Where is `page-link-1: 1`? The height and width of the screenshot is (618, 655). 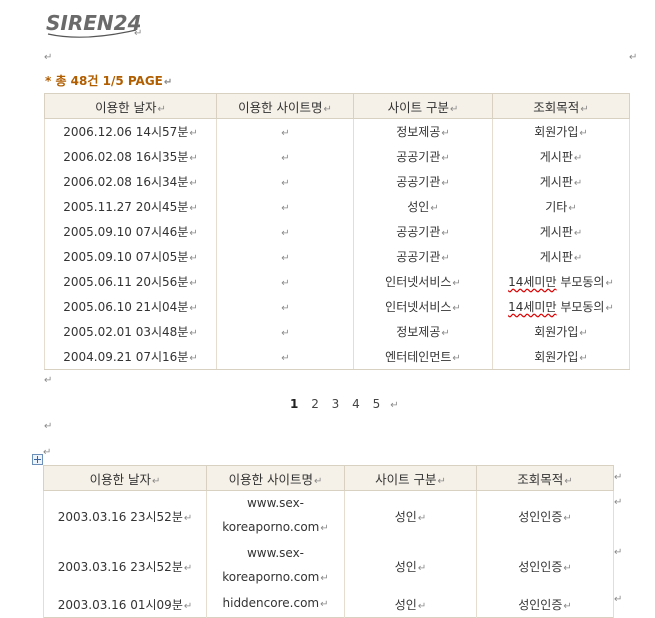
page-link-1: 1 is located at coordinates (294, 404).